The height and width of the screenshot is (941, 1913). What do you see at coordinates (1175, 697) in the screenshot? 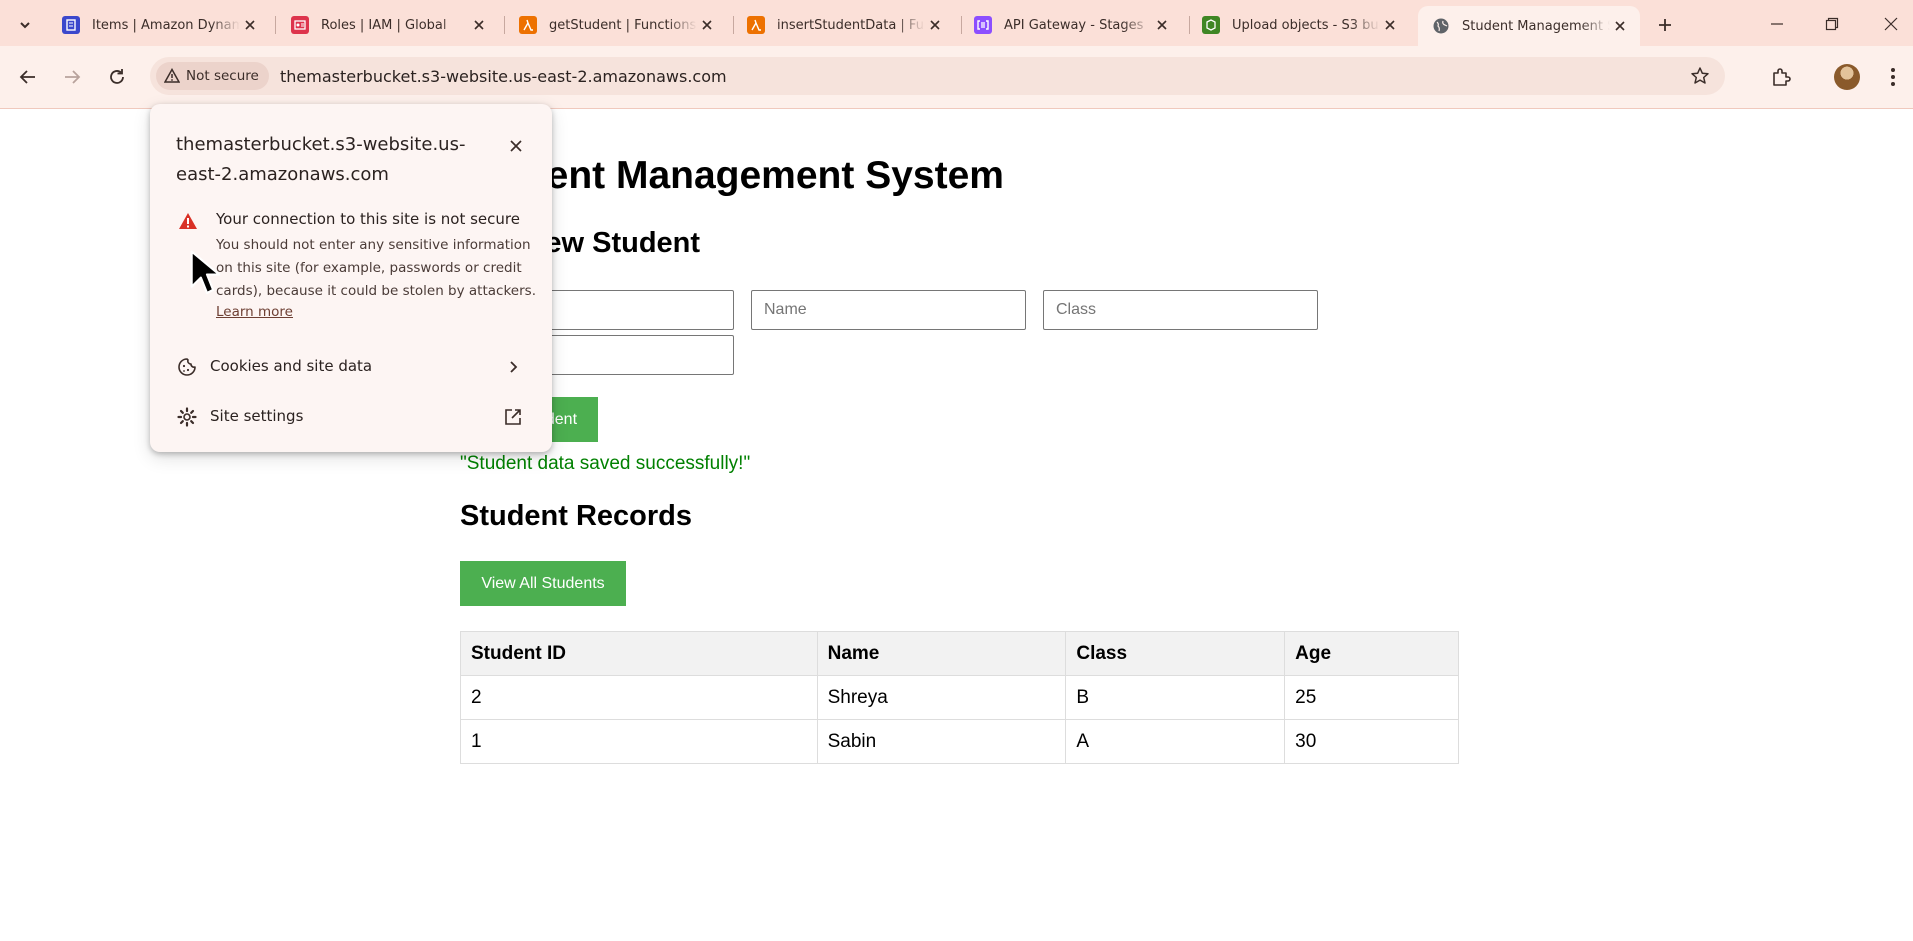
I see `table-cell: B` at bounding box center [1175, 697].